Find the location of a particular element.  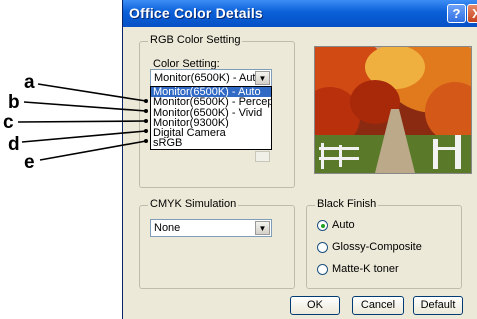

dropdown-option-monitor-9300k: Monitor(9300K) is located at coordinates (211, 123).